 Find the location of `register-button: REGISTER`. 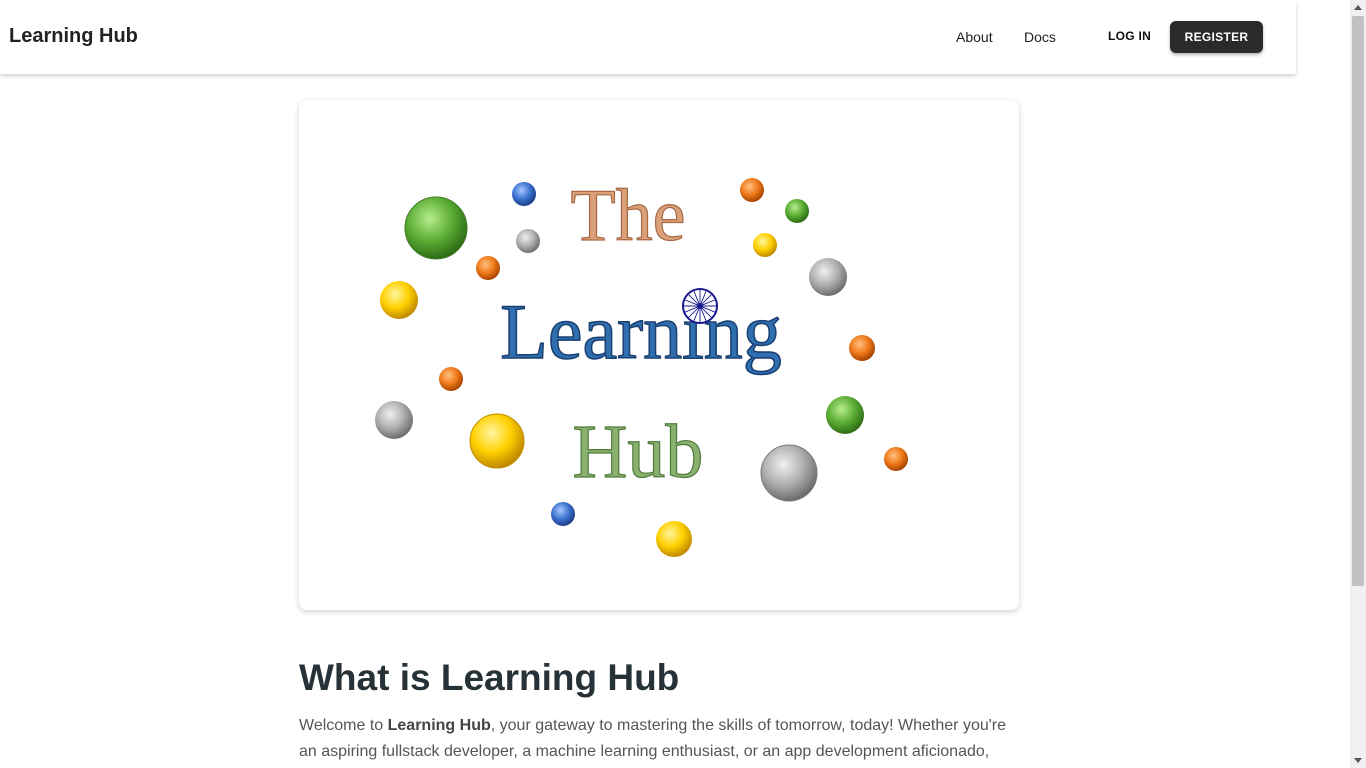

register-button: REGISTER is located at coordinates (1216, 37).